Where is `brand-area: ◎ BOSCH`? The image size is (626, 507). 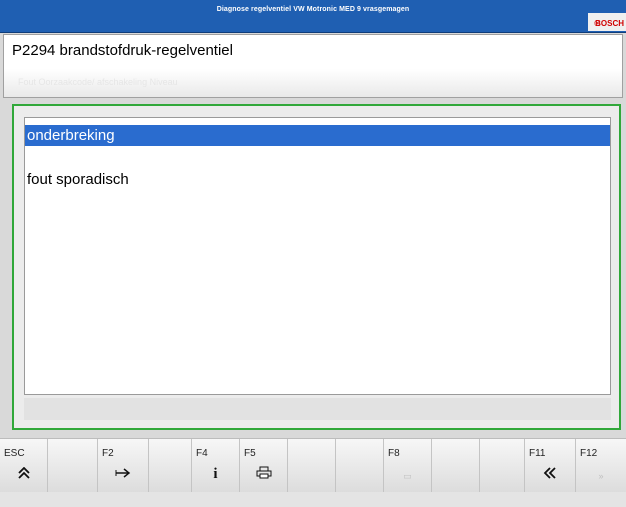
brand-area: ◎ BOSCH is located at coordinates (607, 22).